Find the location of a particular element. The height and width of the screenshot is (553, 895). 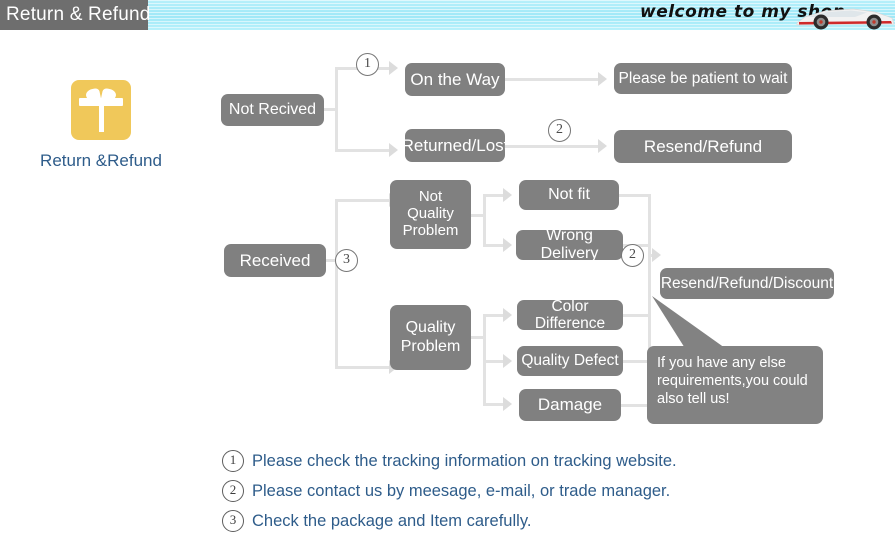

connector-to-notquality is located at coordinates (363, 200).